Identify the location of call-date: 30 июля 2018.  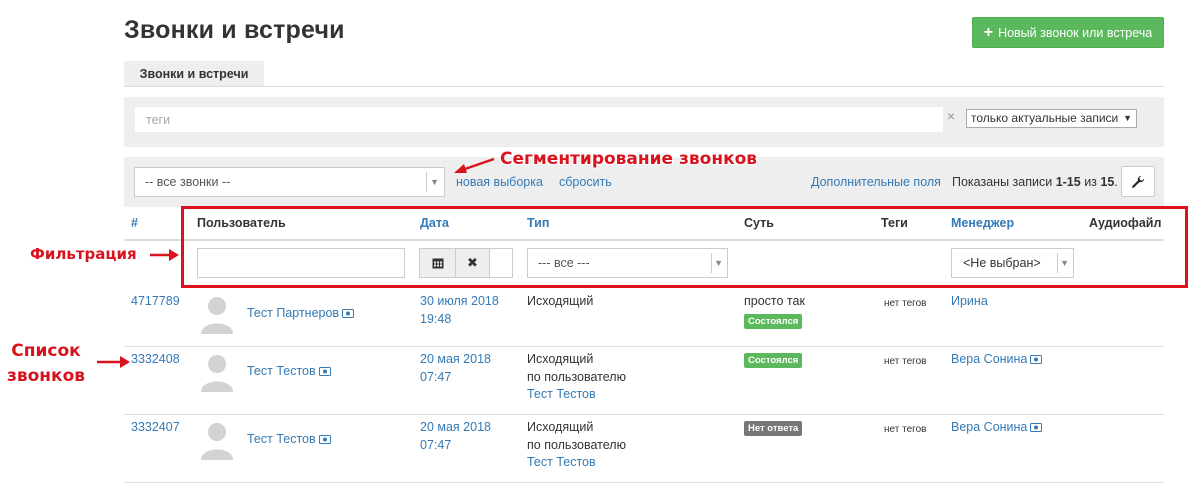
(459, 301).